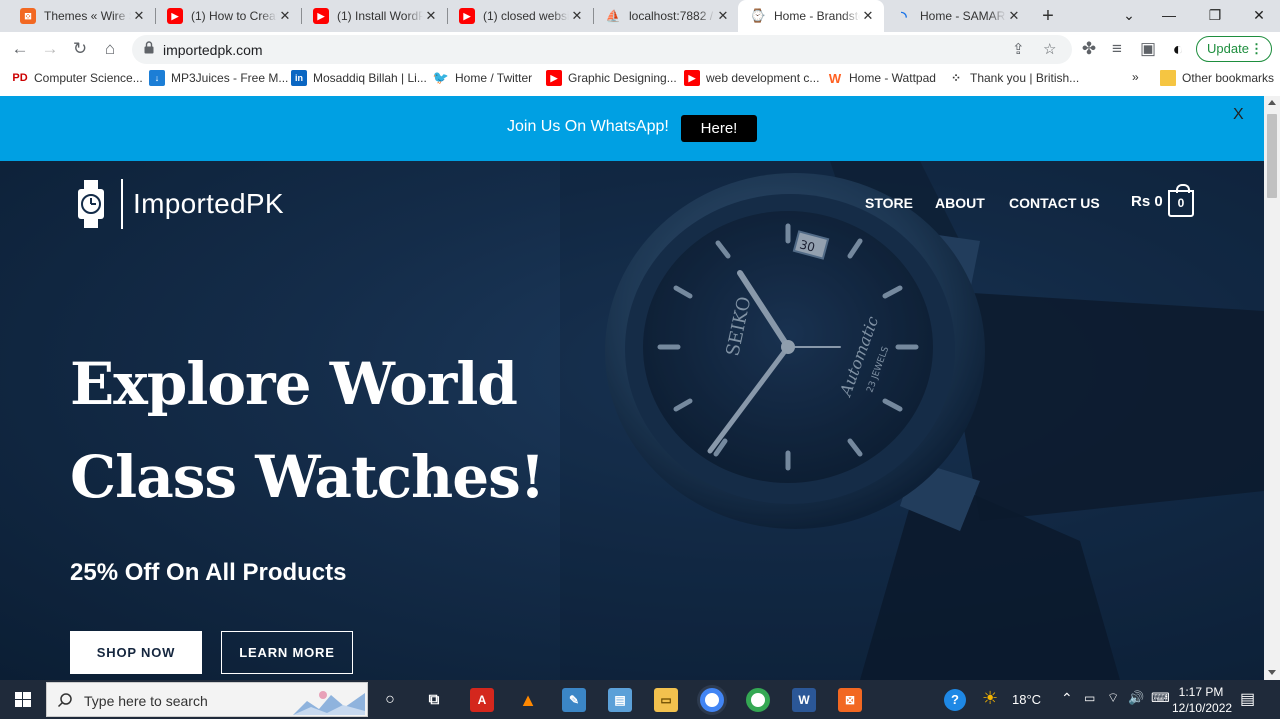  What do you see at coordinates (1238, 115) in the screenshot?
I see `notice-close-button: X` at bounding box center [1238, 115].